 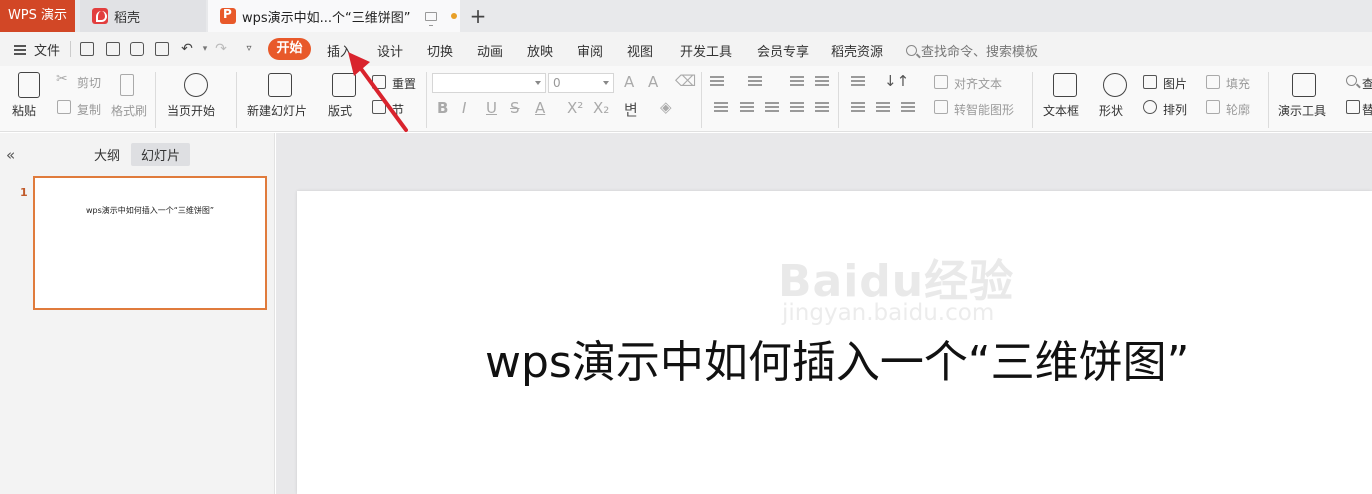 What do you see at coordinates (1238, 83) in the screenshot?
I see `fill-button: 填充` at bounding box center [1238, 83].